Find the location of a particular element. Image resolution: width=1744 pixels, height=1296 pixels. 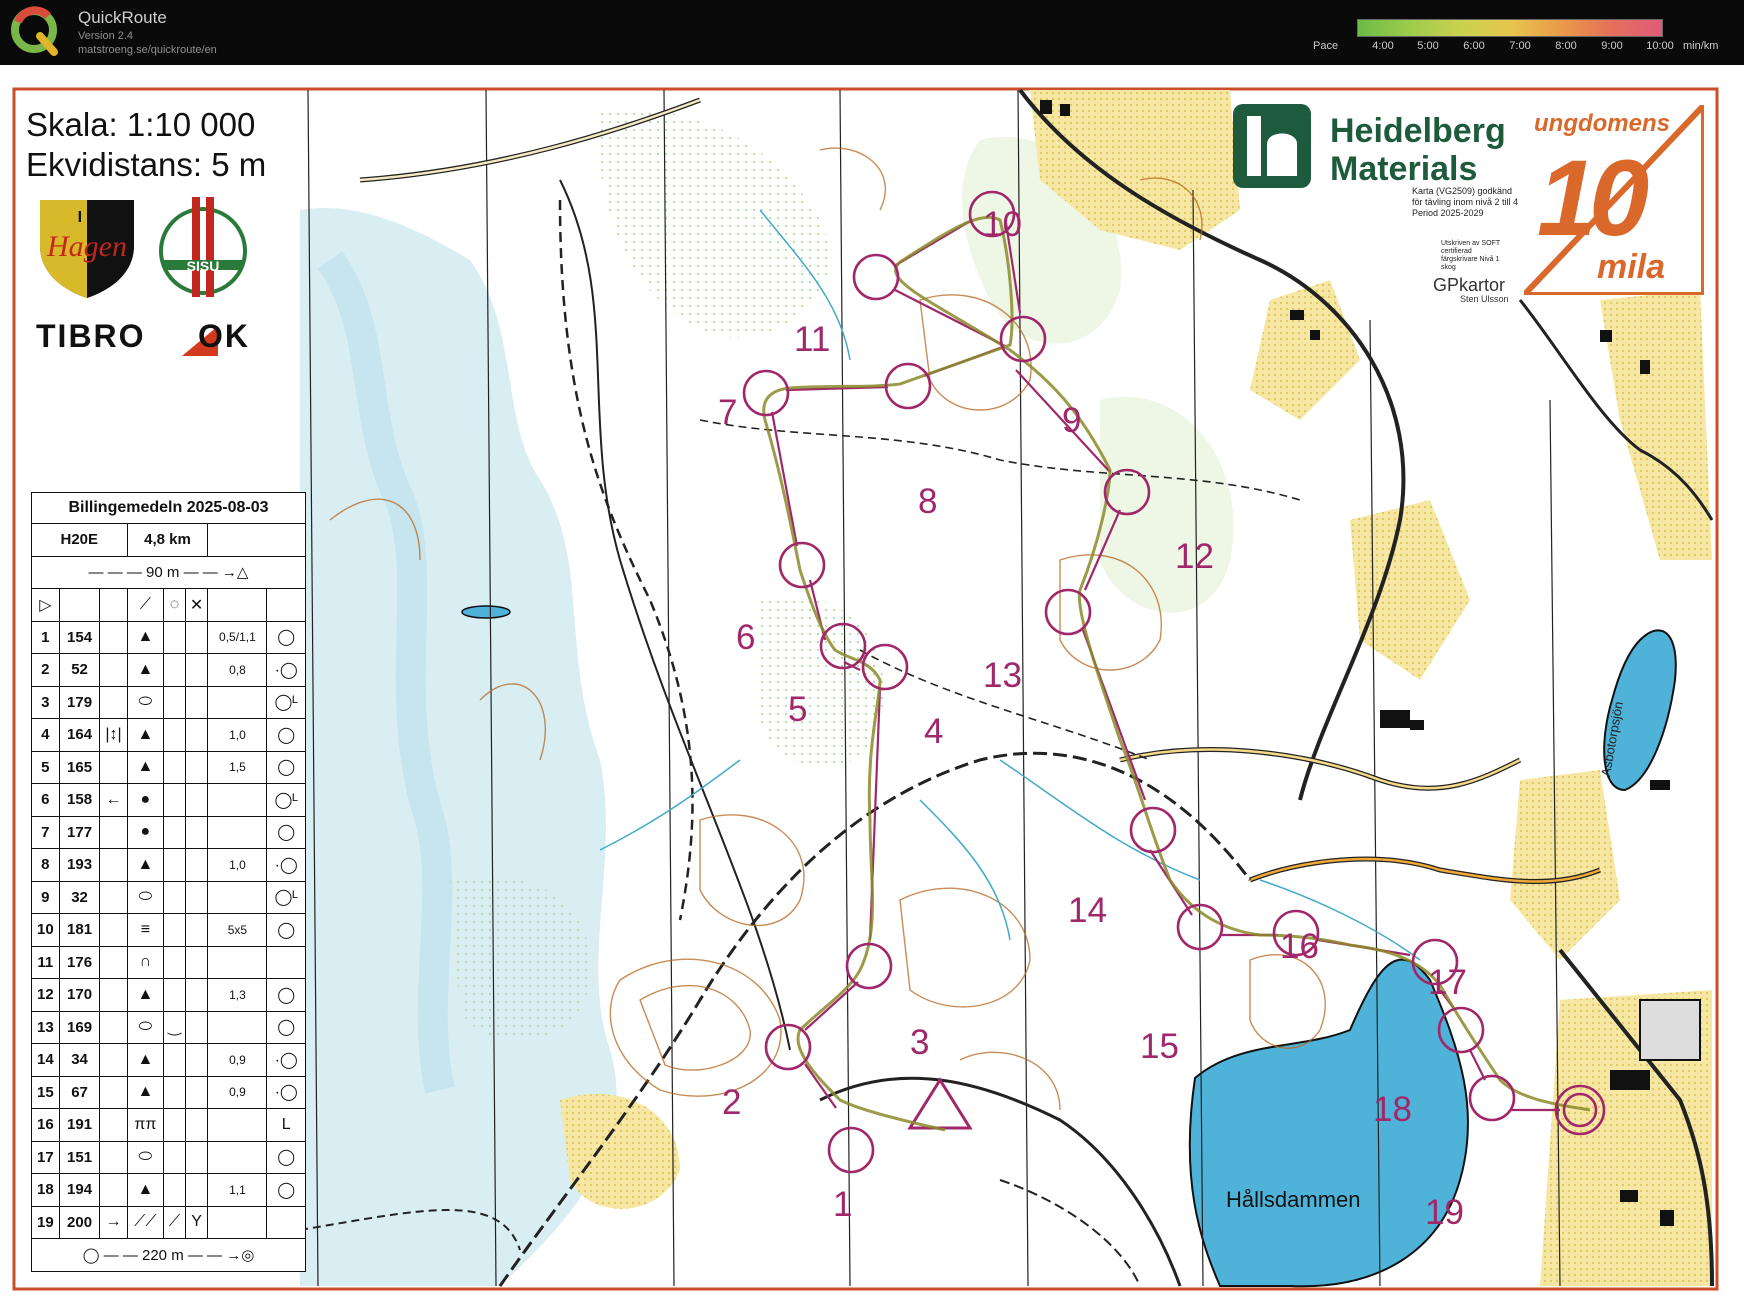

description-row: 2 52 ▲ 0,8 ·◯ is located at coordinates (168, 670).